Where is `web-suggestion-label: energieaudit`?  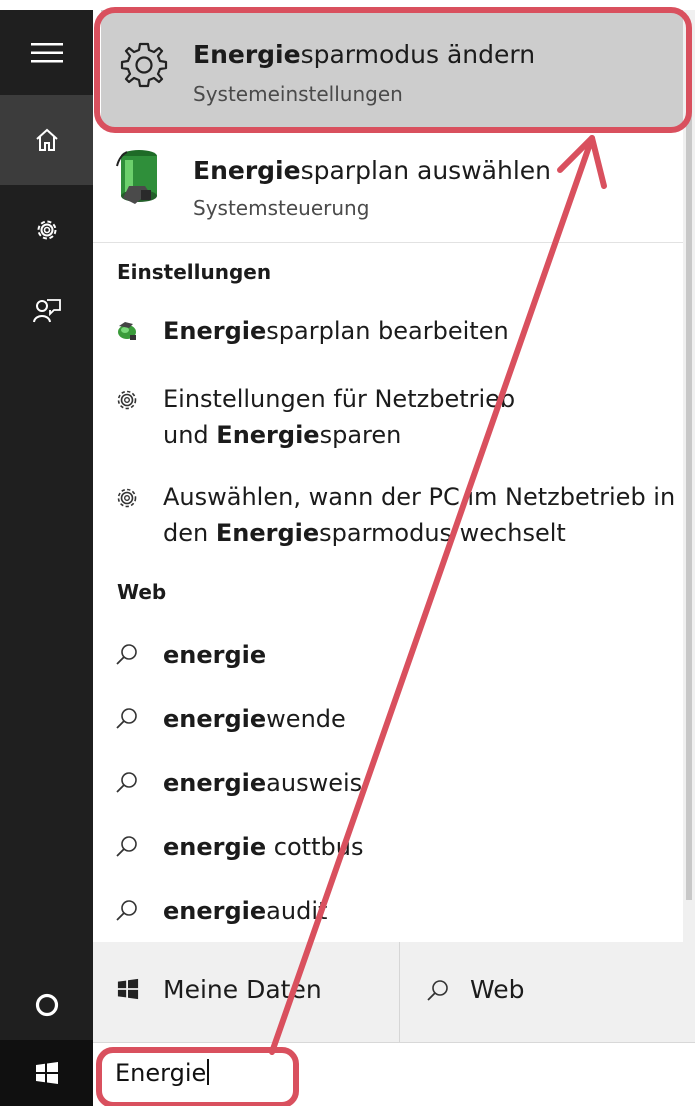
web-suggestion-label: energieaudit is located at coordinates (245, 911).